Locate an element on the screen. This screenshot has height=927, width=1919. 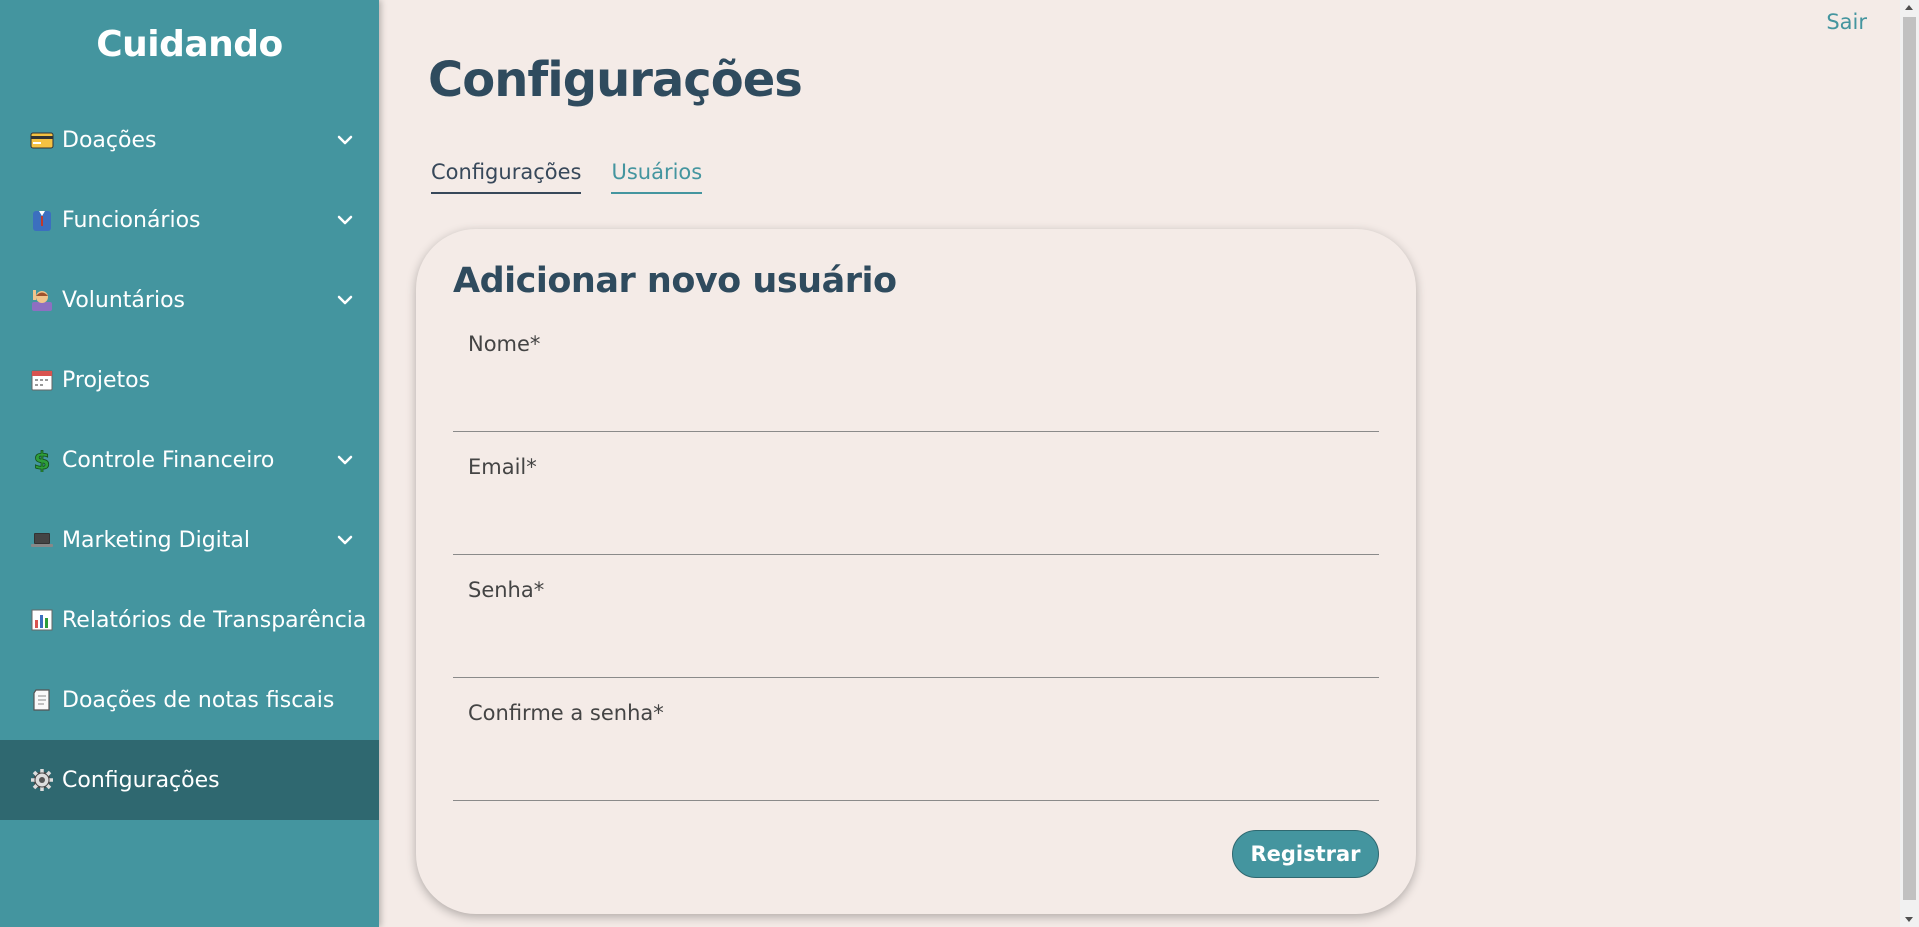
logout-link: Sair is located at coordinates (1846, 22).